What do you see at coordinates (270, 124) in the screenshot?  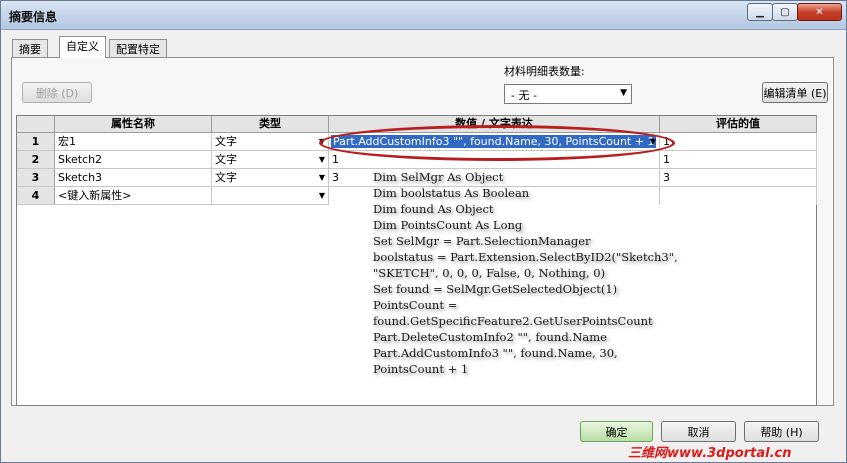 I see `header-type: 类型` at bounding box center [270, 124].